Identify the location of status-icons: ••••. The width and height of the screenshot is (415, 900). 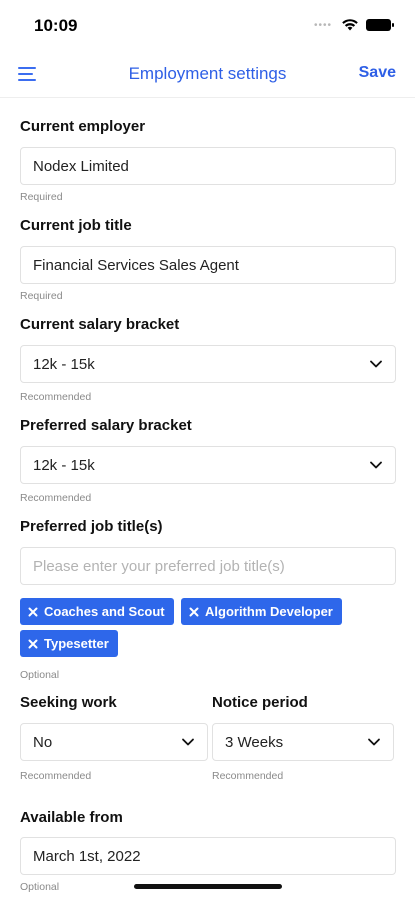
(353, 25).